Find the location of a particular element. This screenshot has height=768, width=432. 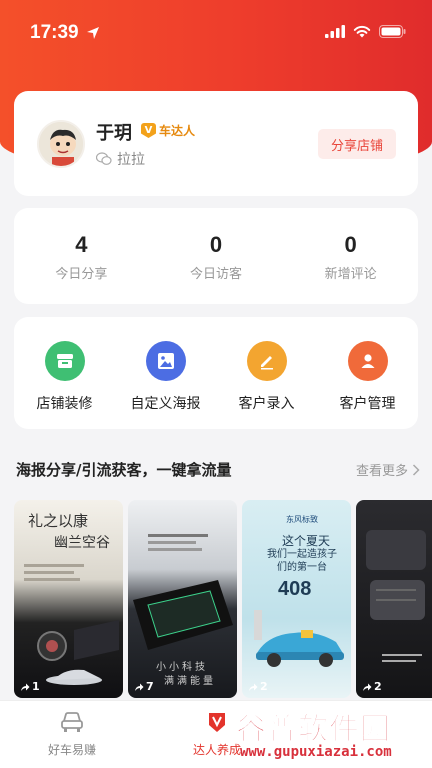

tool-label: 客户管理 is located at coordinates (367, 404).